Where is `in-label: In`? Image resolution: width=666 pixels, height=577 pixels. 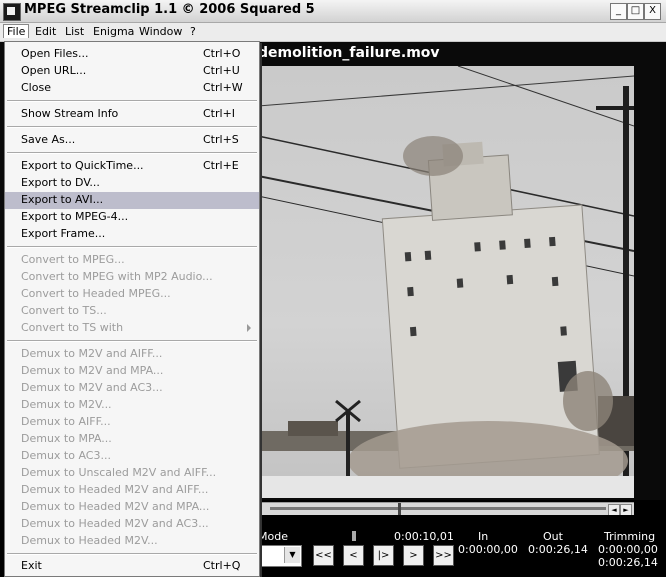
in-label: In is located at coordinates (483, 536).